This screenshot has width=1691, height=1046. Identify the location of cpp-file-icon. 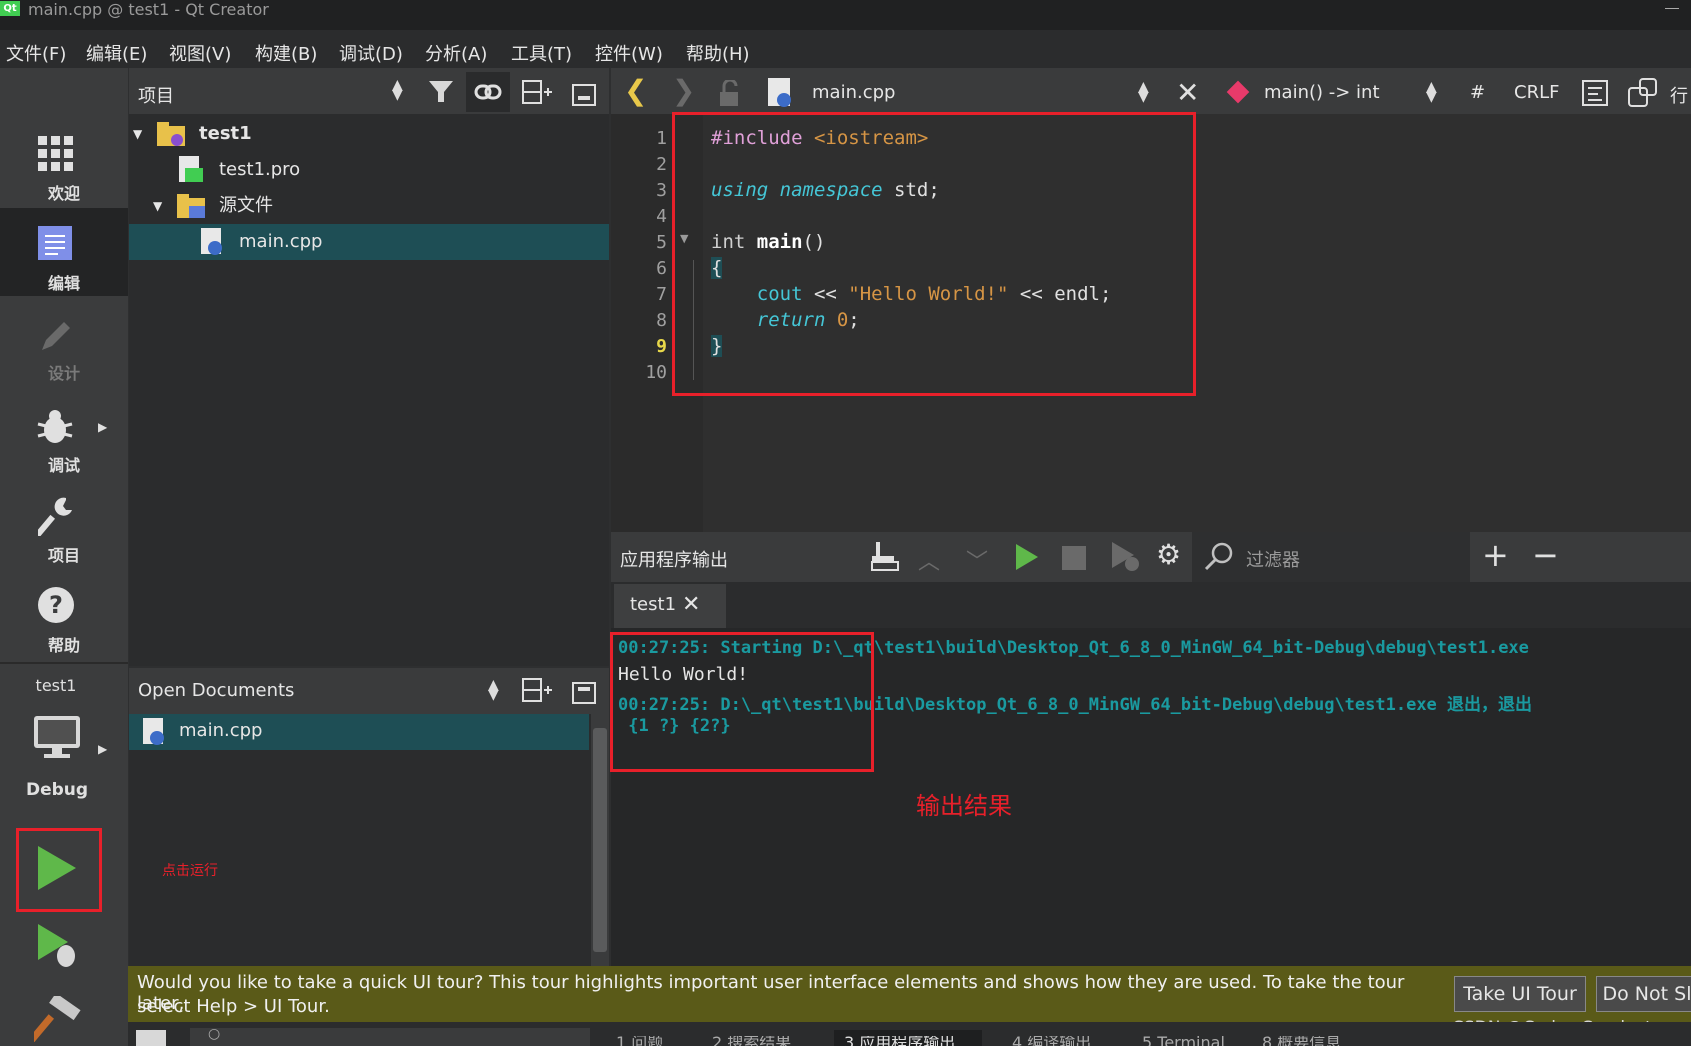
(211, 241).